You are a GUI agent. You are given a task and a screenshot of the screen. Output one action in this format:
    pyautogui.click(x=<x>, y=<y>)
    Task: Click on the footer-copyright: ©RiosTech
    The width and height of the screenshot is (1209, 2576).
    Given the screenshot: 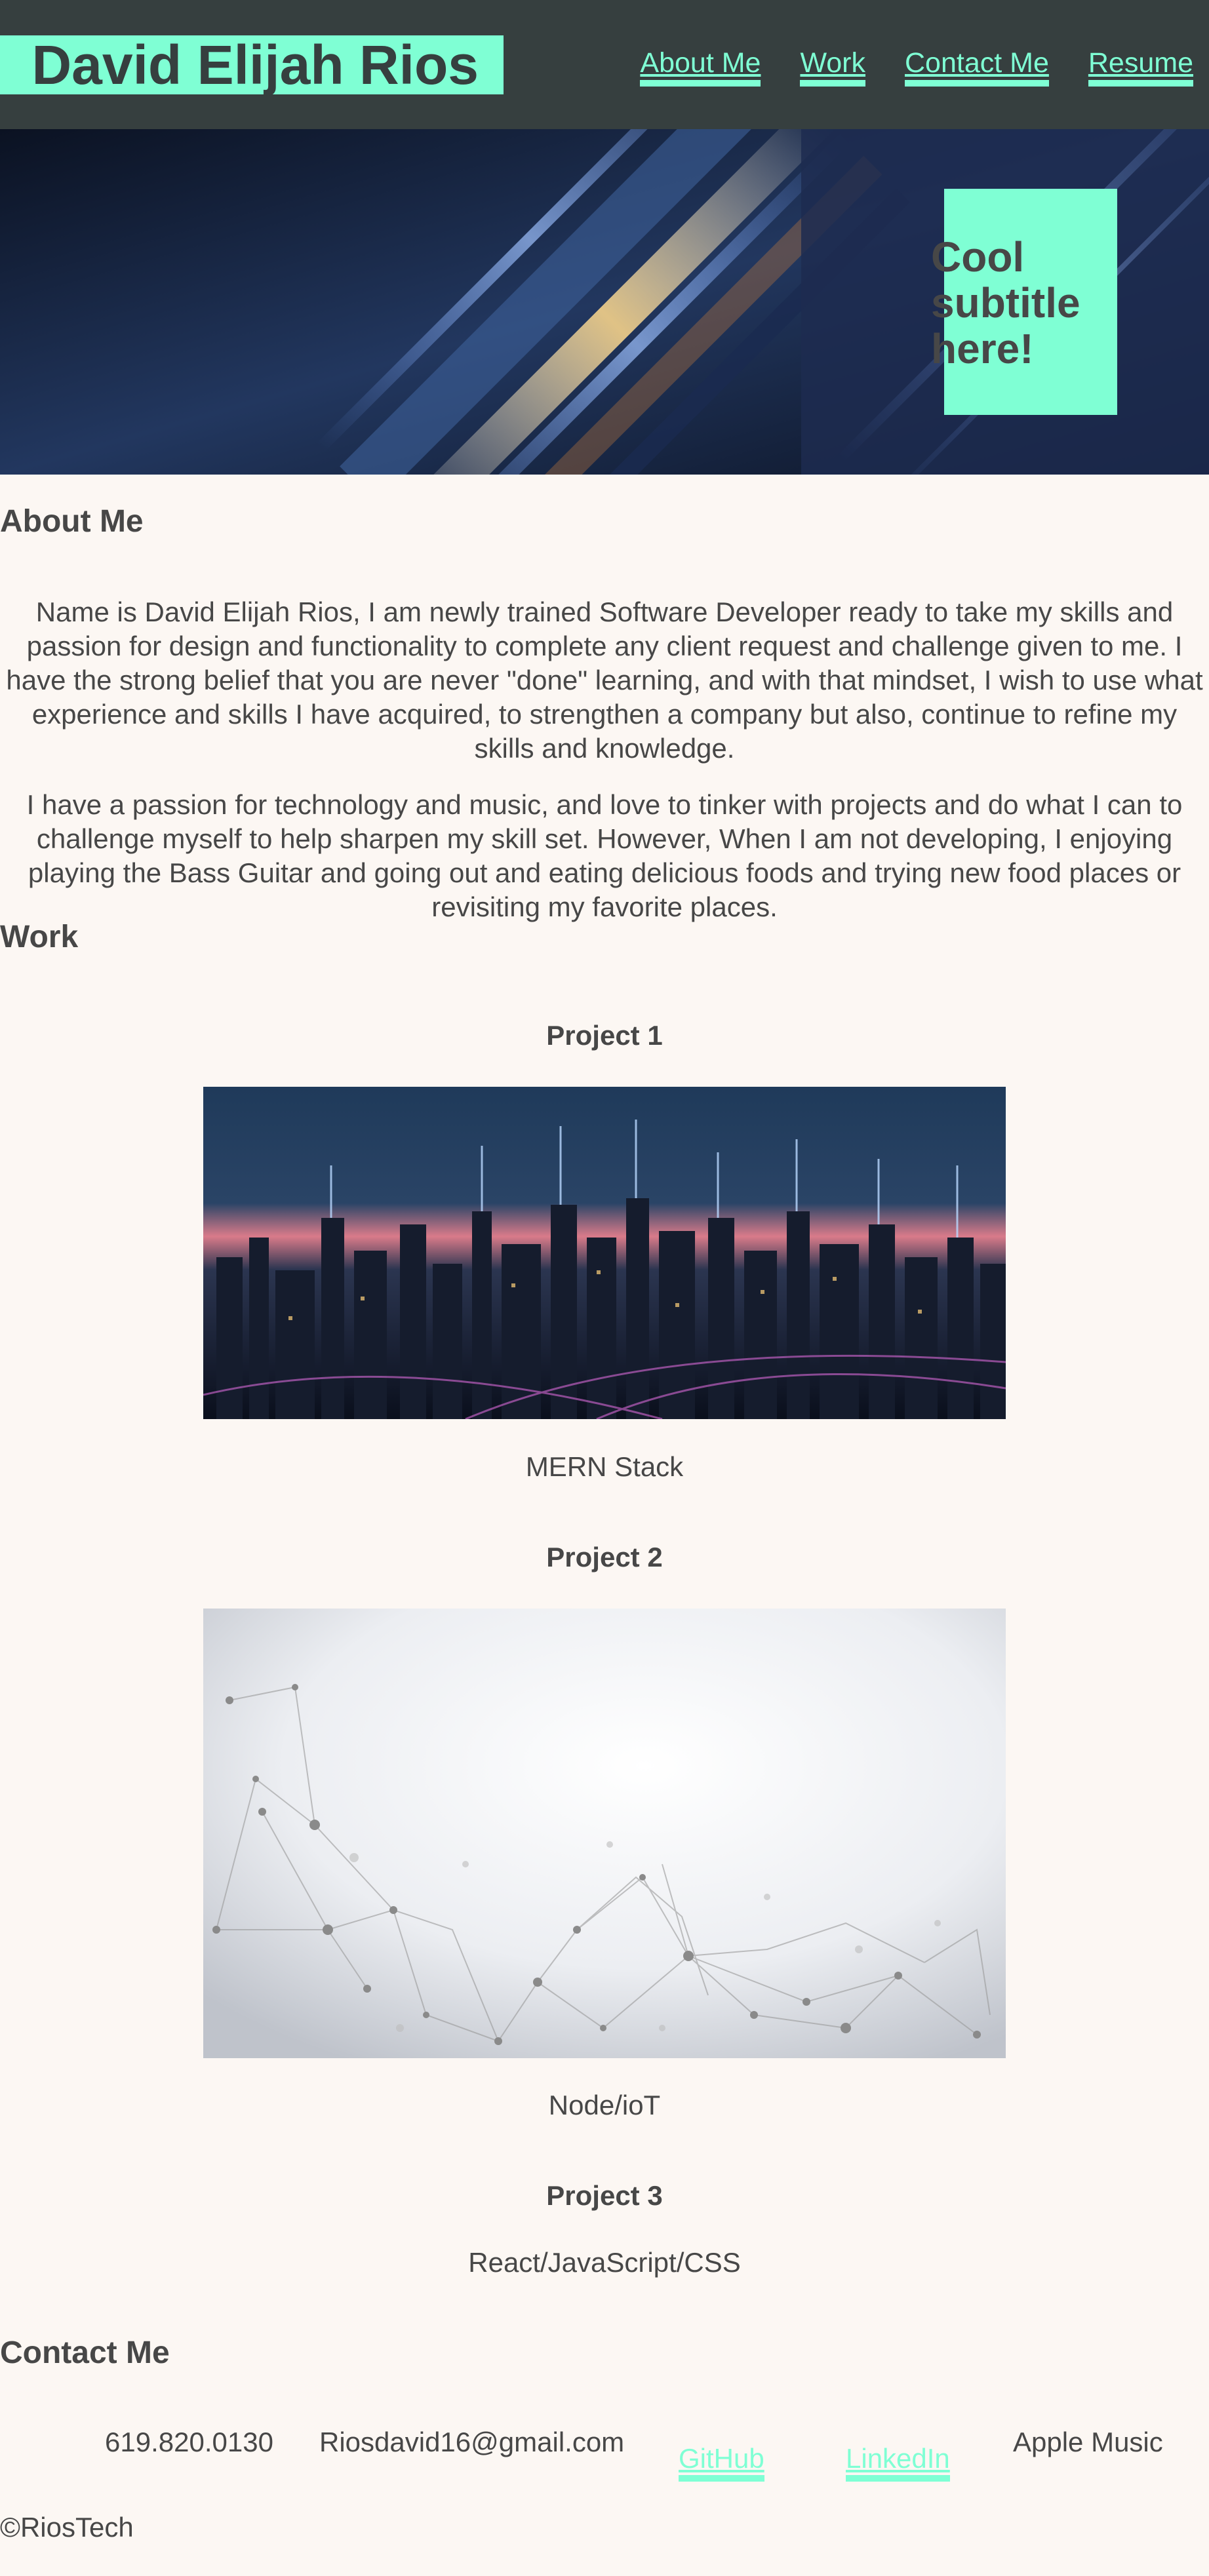 What is the action you would take?
    pyautogui.click(x=67, y=2527)
    